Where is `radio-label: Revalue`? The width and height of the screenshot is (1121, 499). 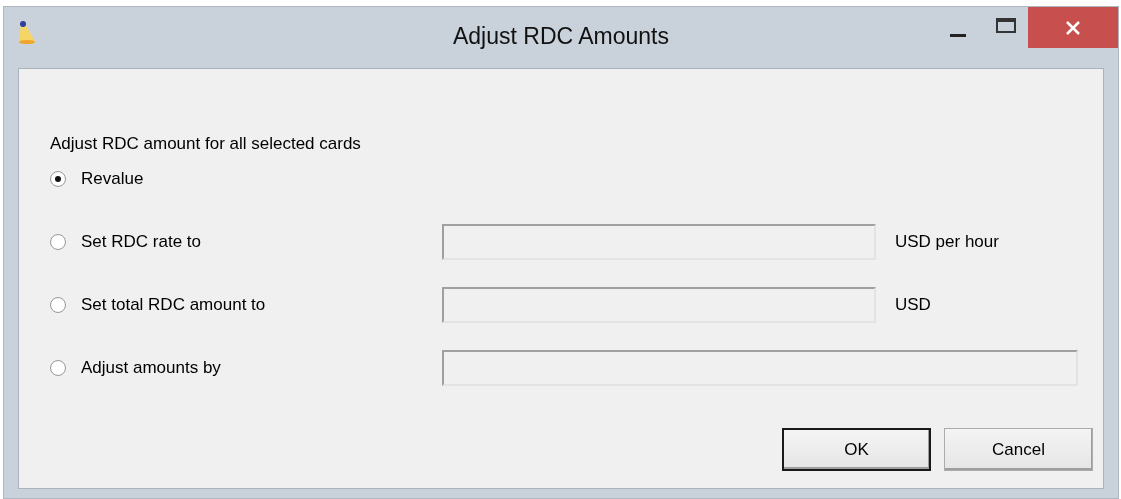 radio-label: Revalue is located at coordinates (112, 179).